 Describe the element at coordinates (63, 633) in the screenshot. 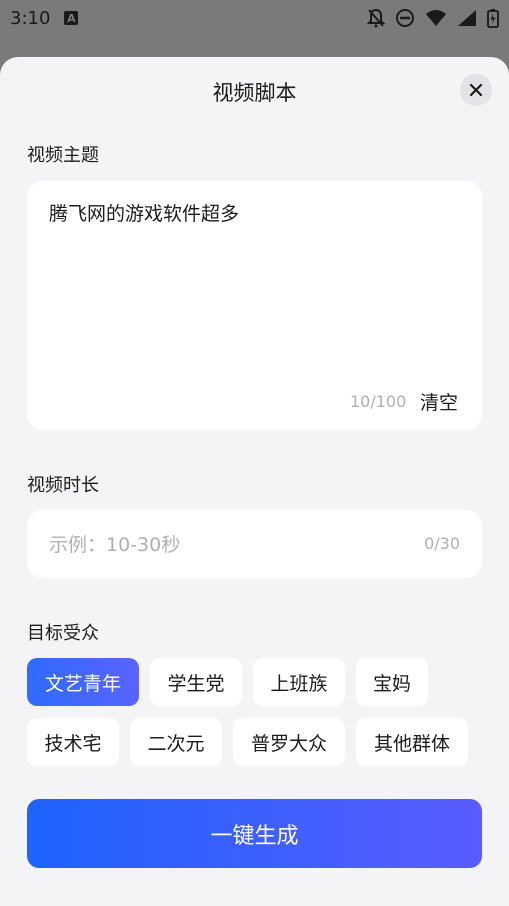

I see `audience-label: 目标受众` at that location.